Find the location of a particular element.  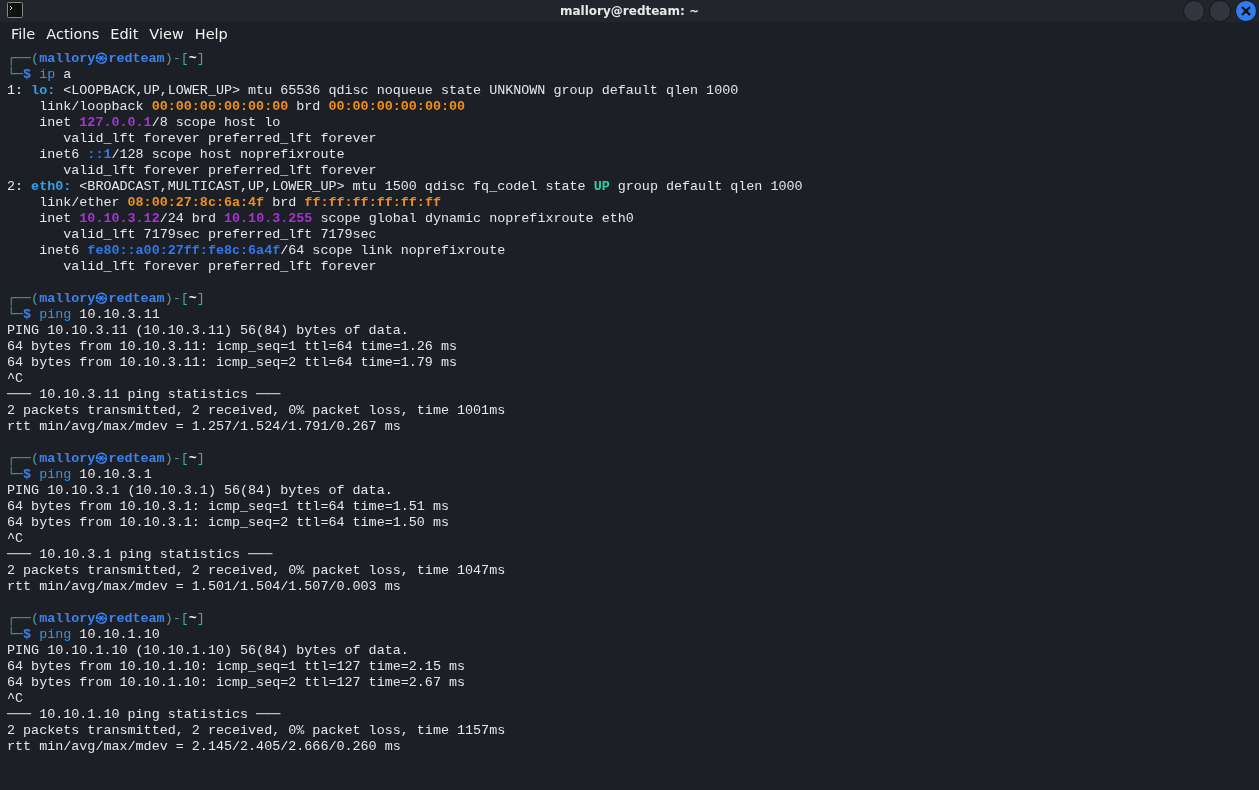

terminal-line: └─$ ip a is located at coordinates (40, 75).